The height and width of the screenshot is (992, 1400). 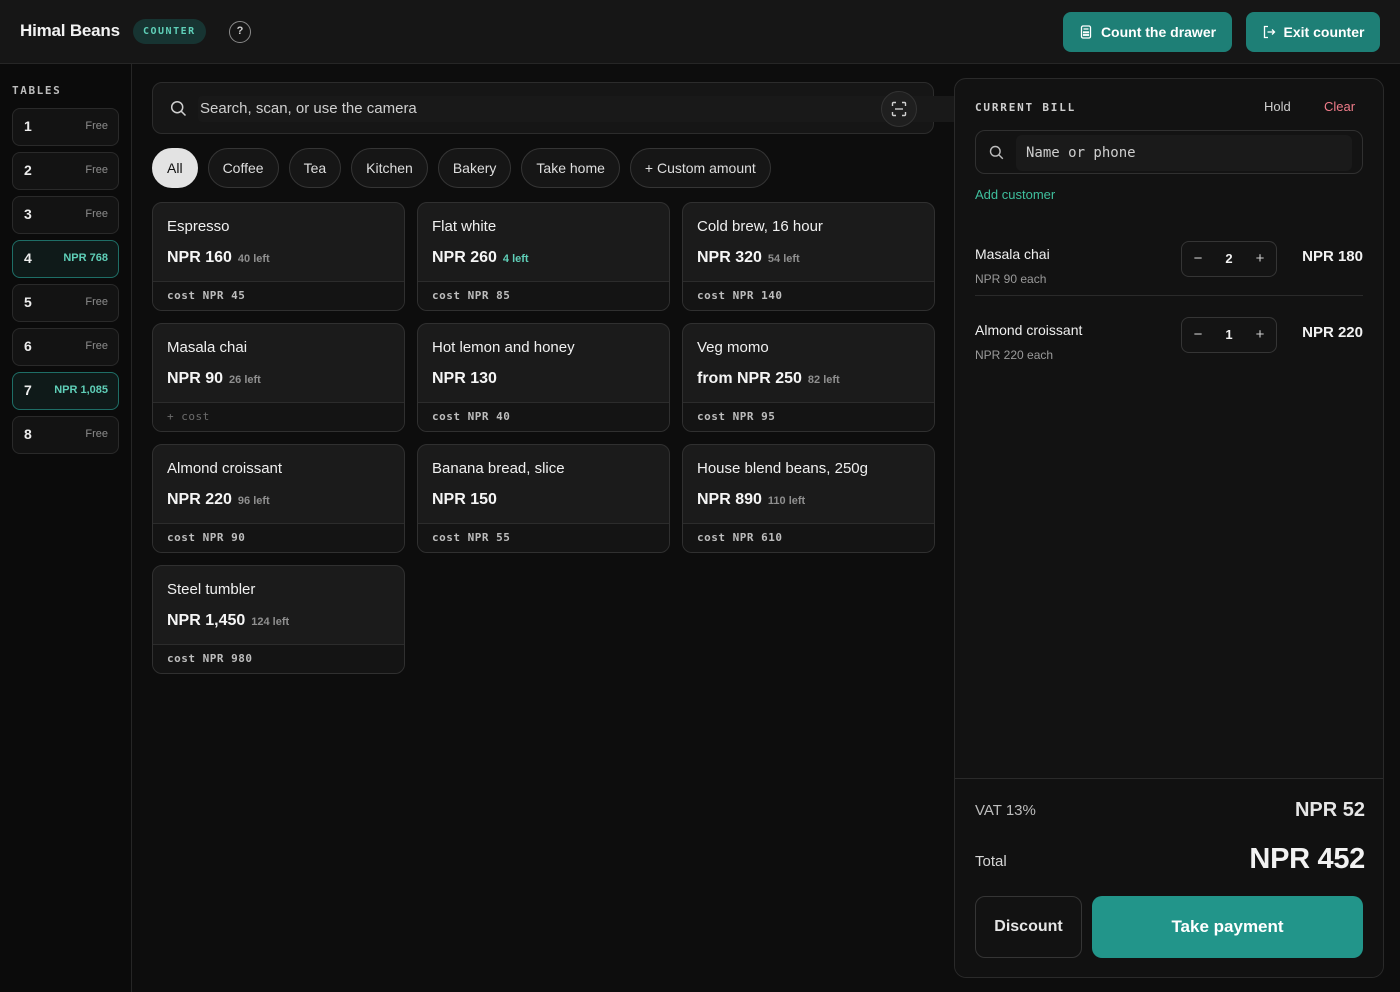 I want to click on product-name: Banana bread, slice, so click(x=498, y=468).